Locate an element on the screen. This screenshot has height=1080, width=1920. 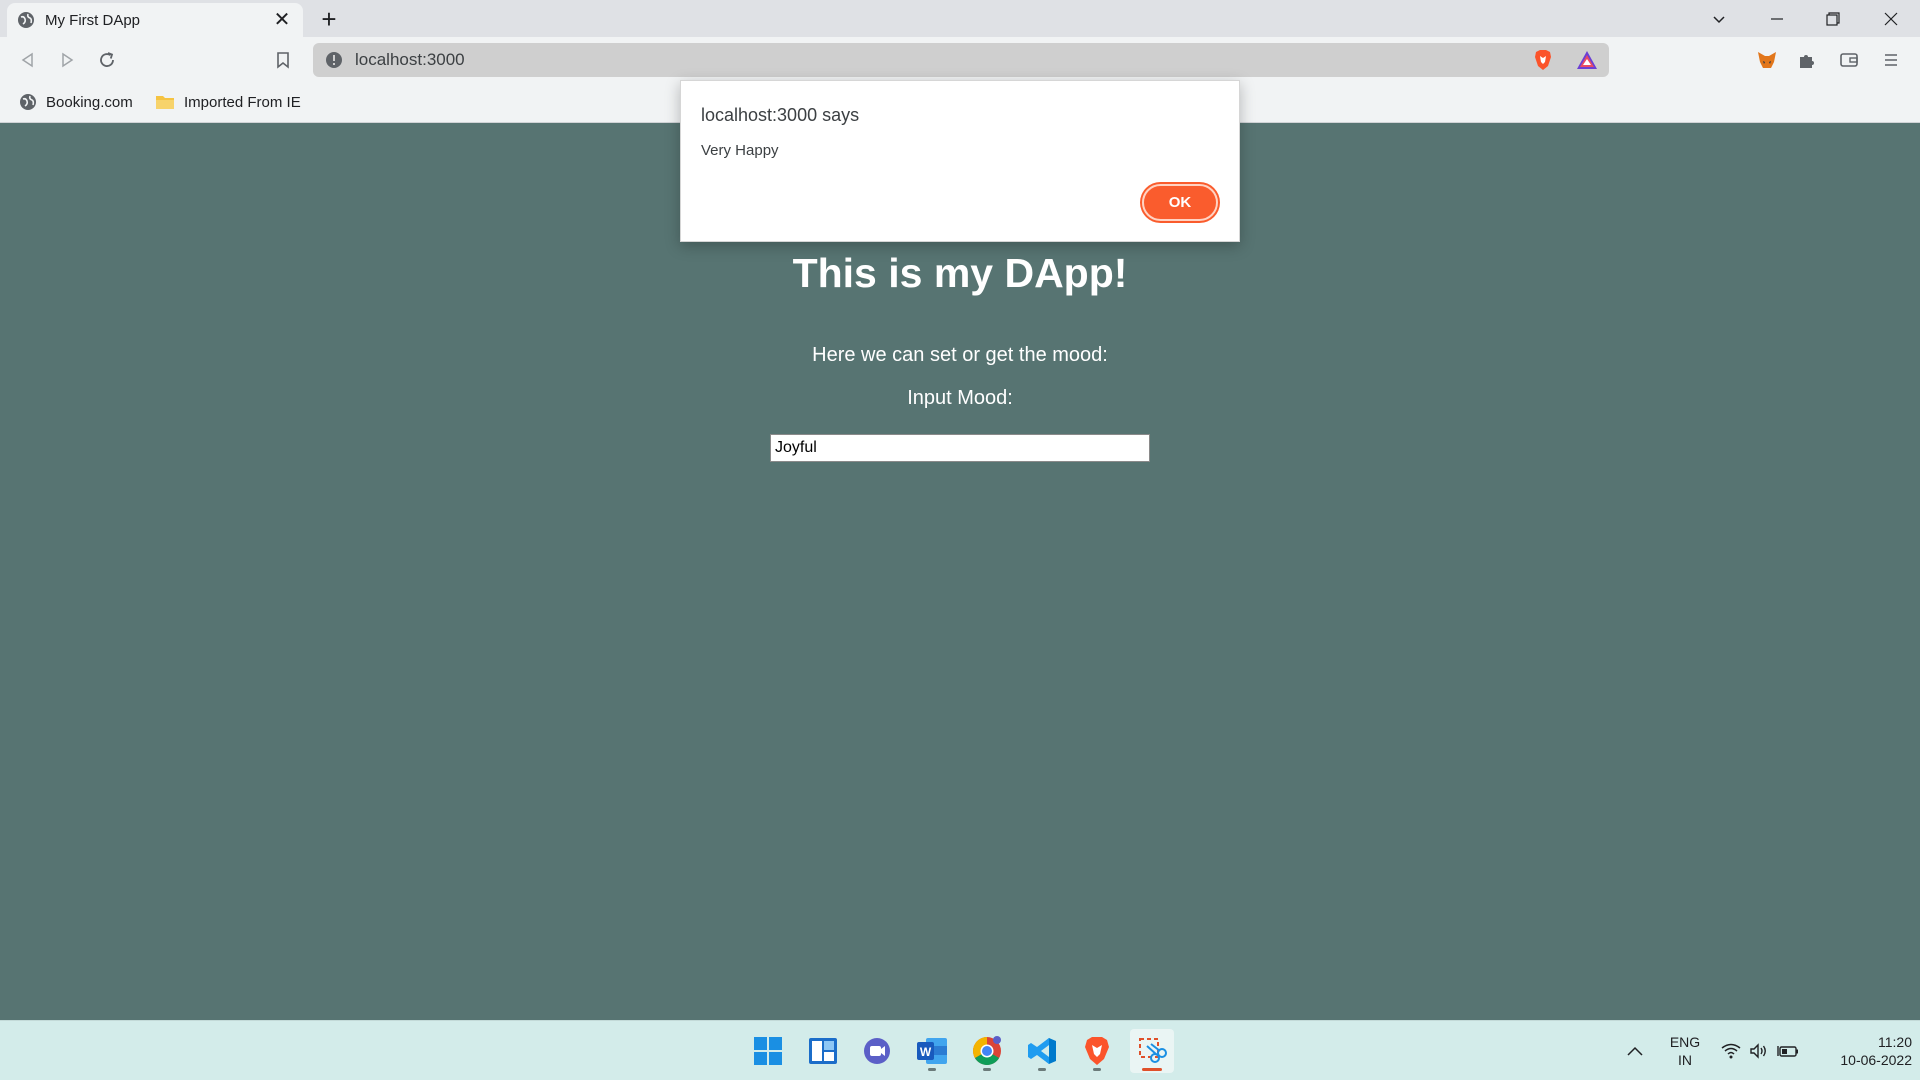
new-tab-button: + is located at coordinates (329, 20).